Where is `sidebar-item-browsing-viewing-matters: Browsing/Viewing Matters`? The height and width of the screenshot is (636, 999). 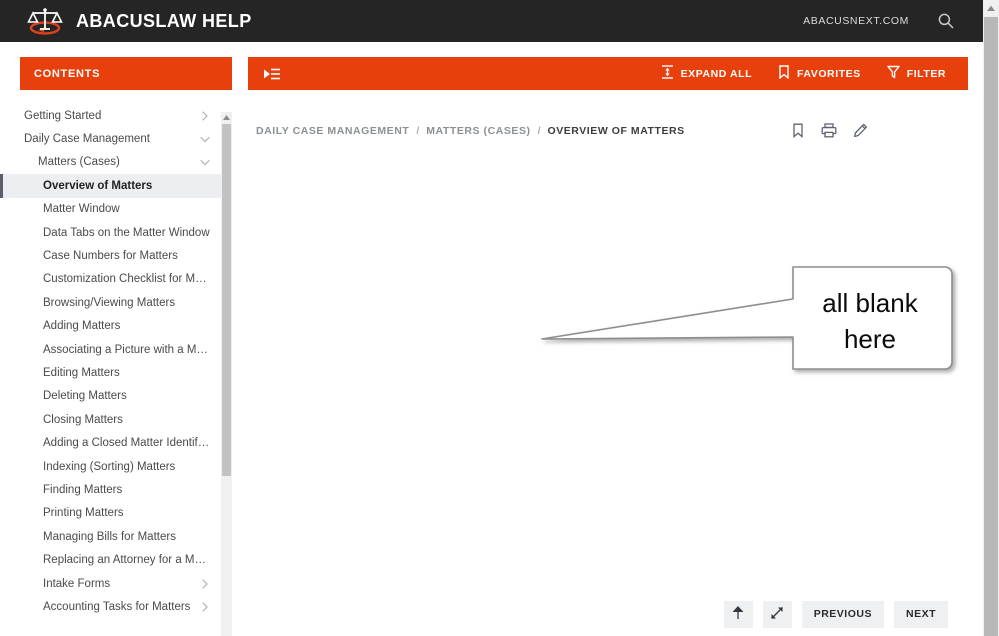 sidebar-item-browsing-viewing-matters: Browsing/Viewing Matters is located at coordinates (116, 302).